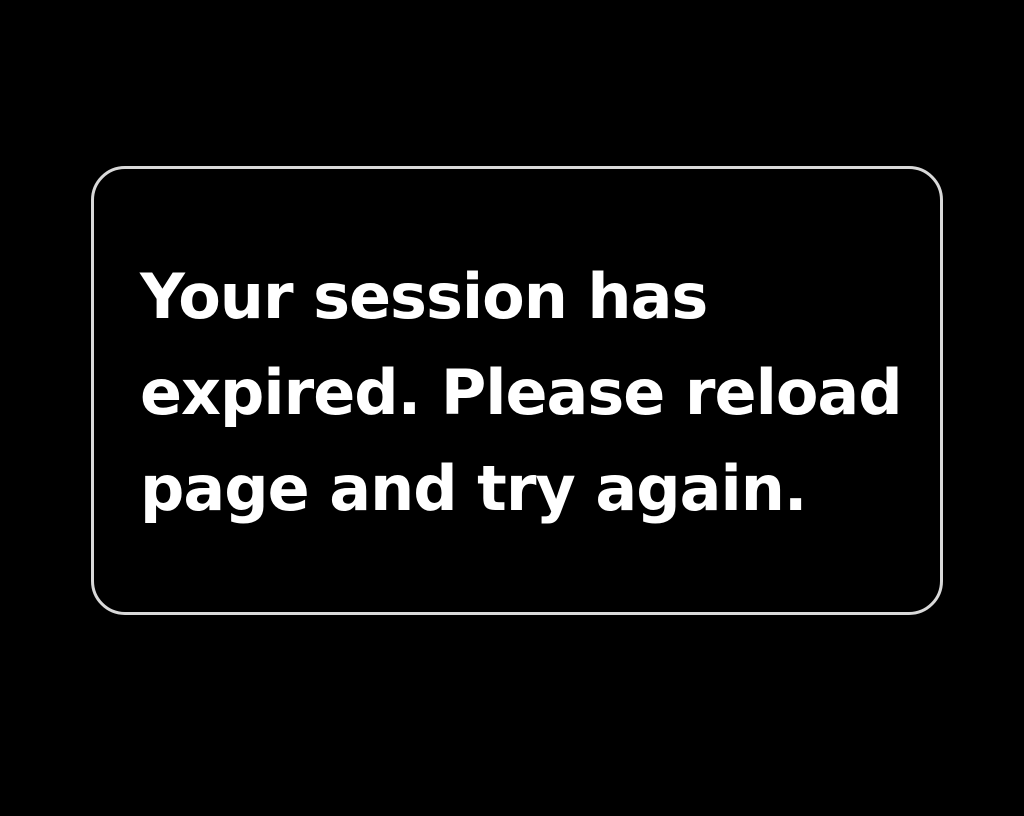 This screenshot has height=816, width=1024. I want to click on message-line-2: expired. Please reload, so click(521, 392).